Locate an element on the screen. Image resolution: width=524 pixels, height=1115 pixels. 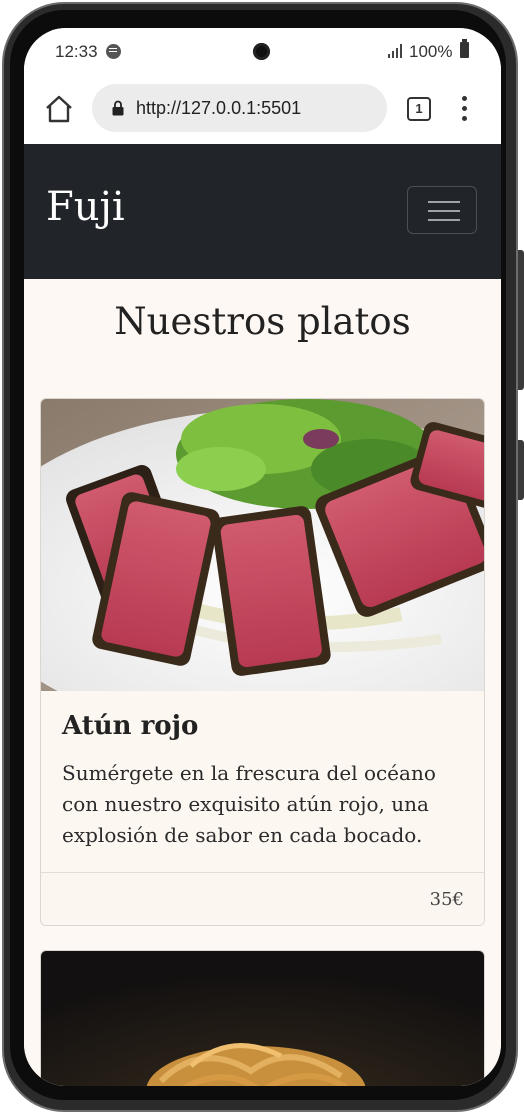
status-time: 12:33 is located at coordinates (76, 51).